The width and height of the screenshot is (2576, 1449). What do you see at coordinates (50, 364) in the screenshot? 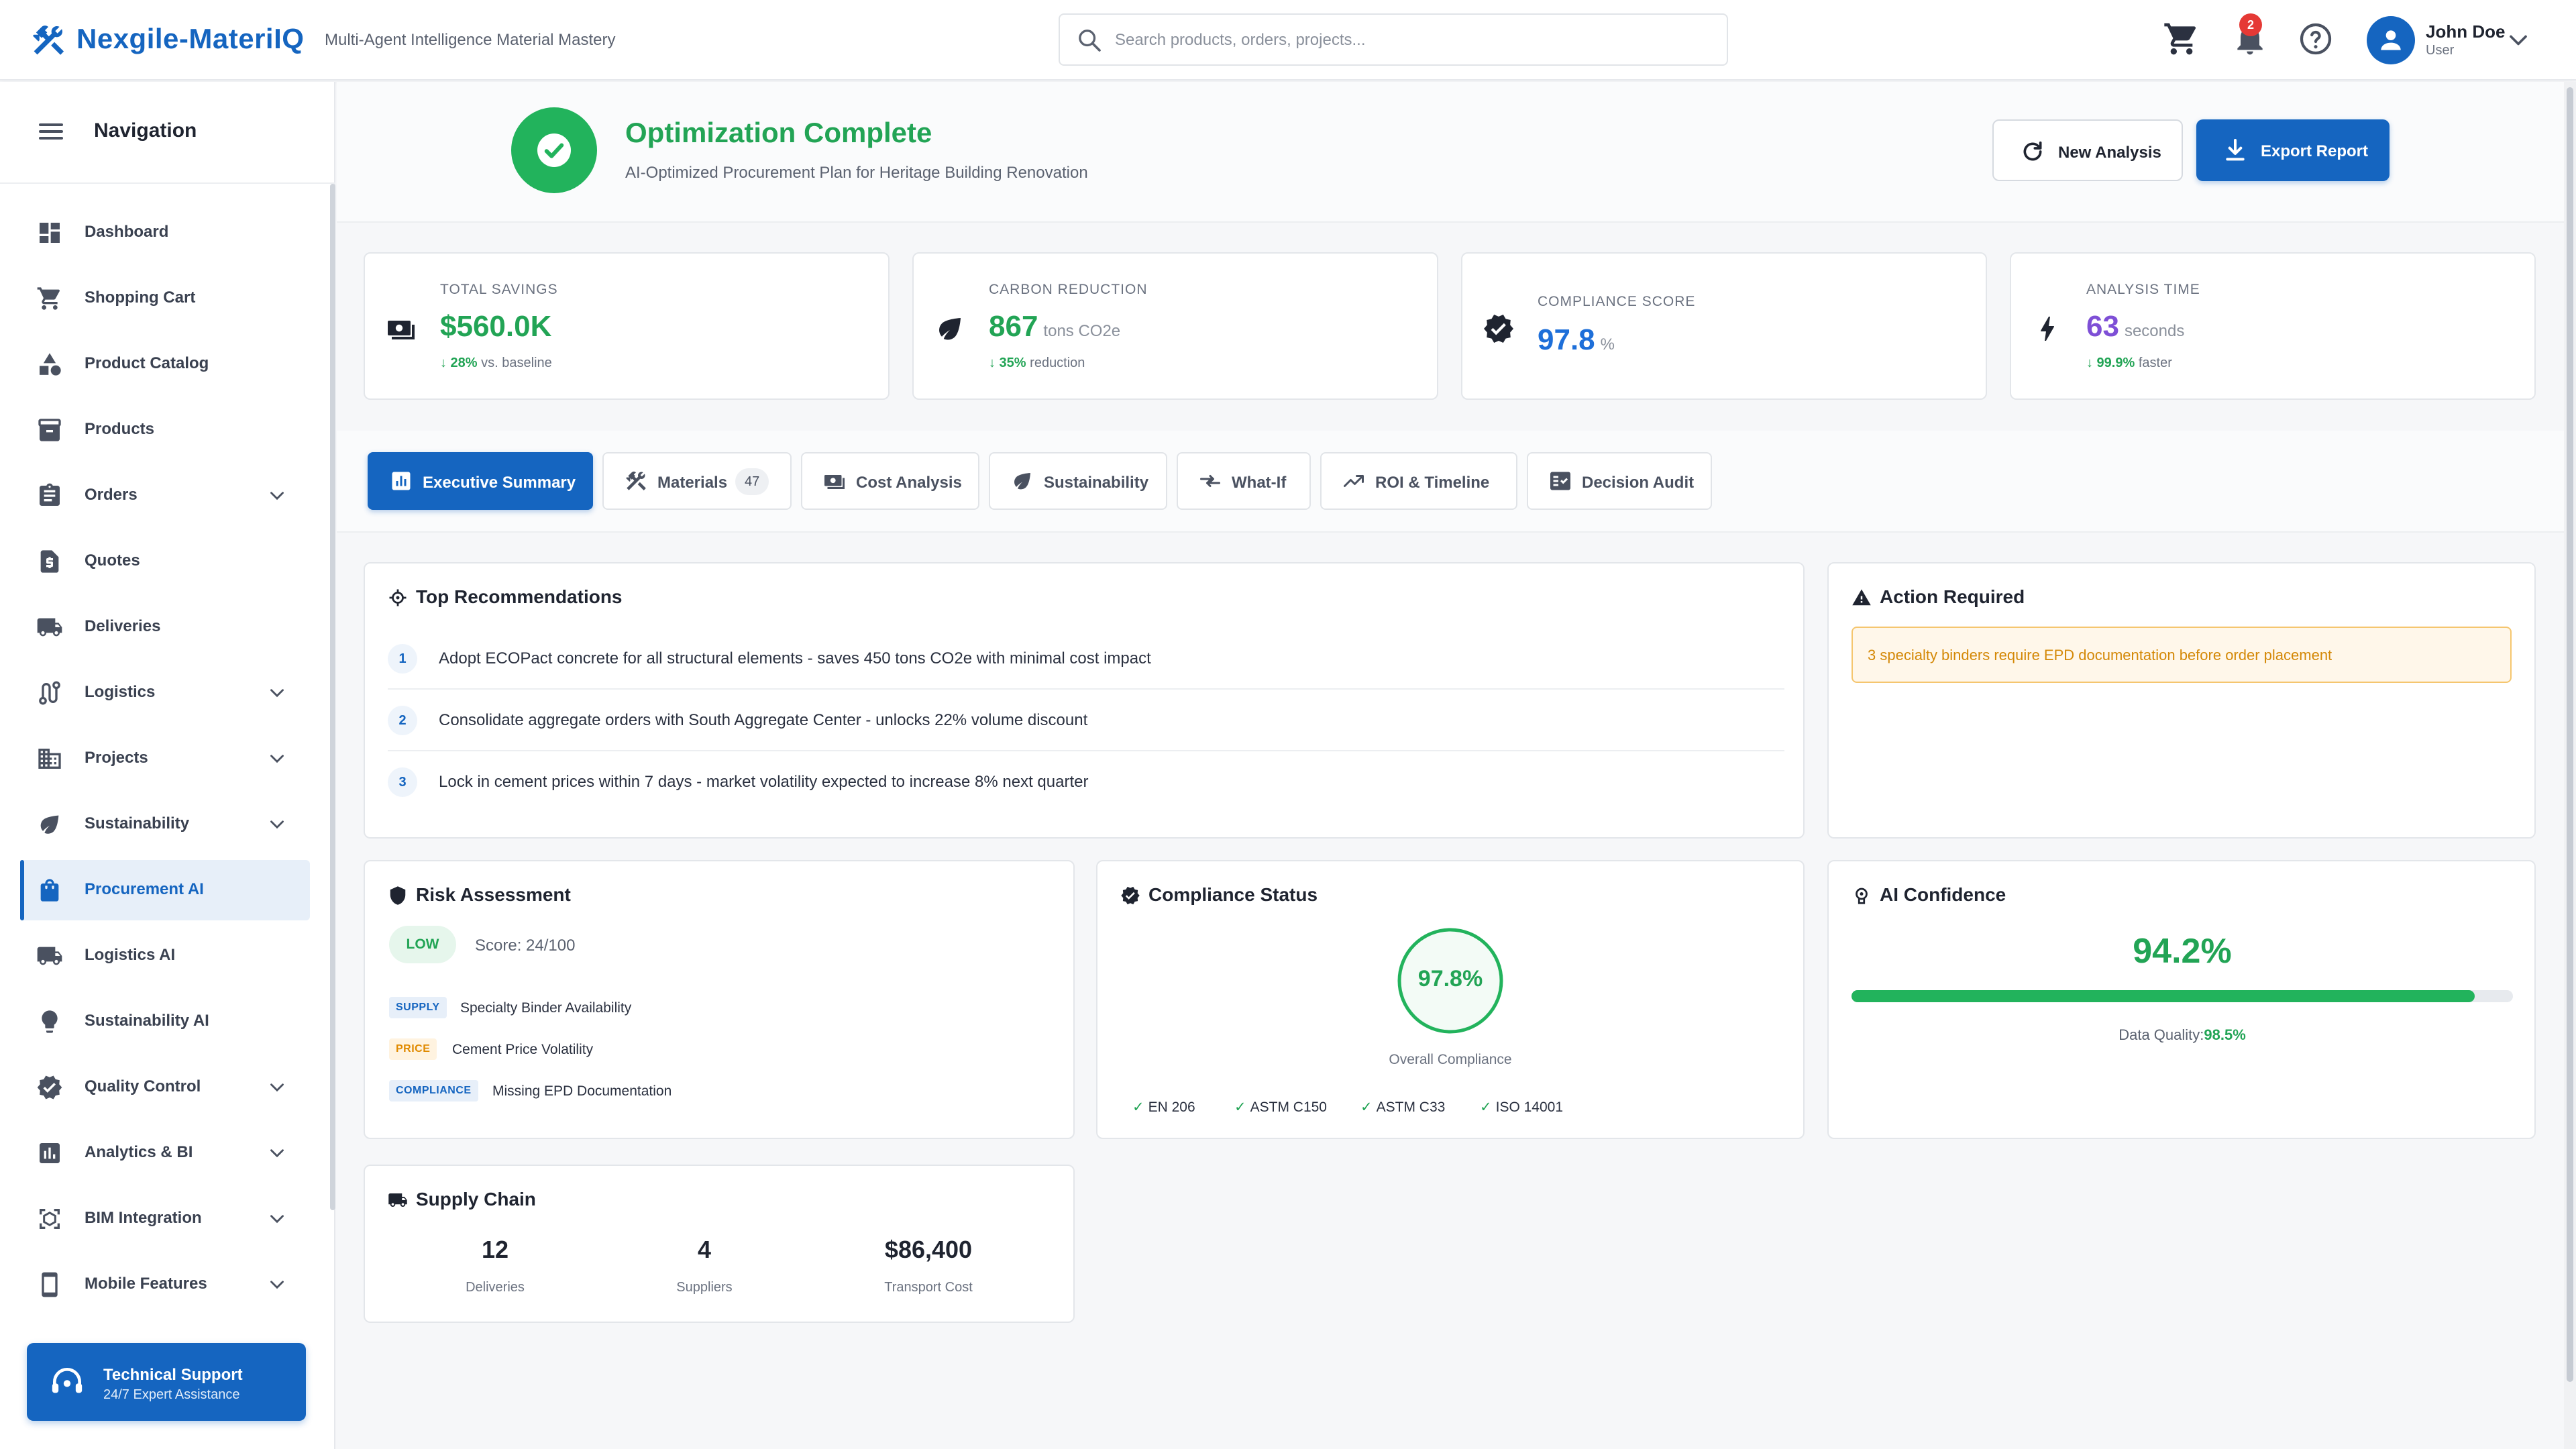
I see `category-icon` at bounding box center [50, 364].